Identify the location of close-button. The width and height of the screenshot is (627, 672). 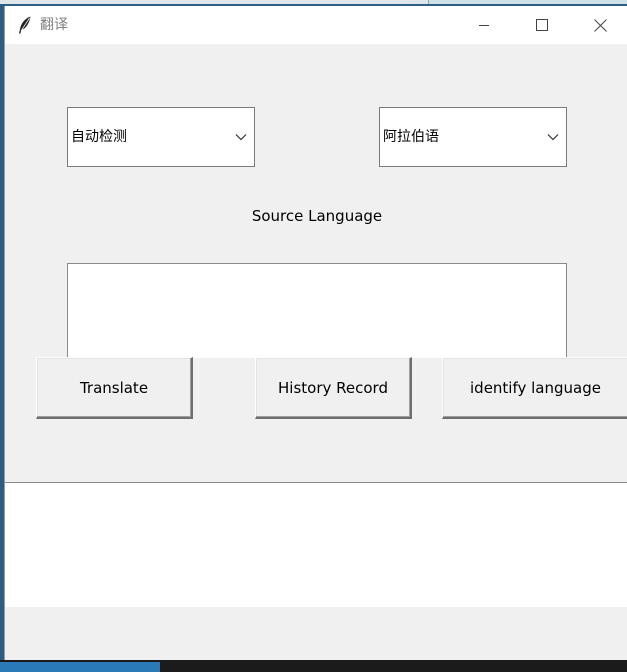
(600, 25).